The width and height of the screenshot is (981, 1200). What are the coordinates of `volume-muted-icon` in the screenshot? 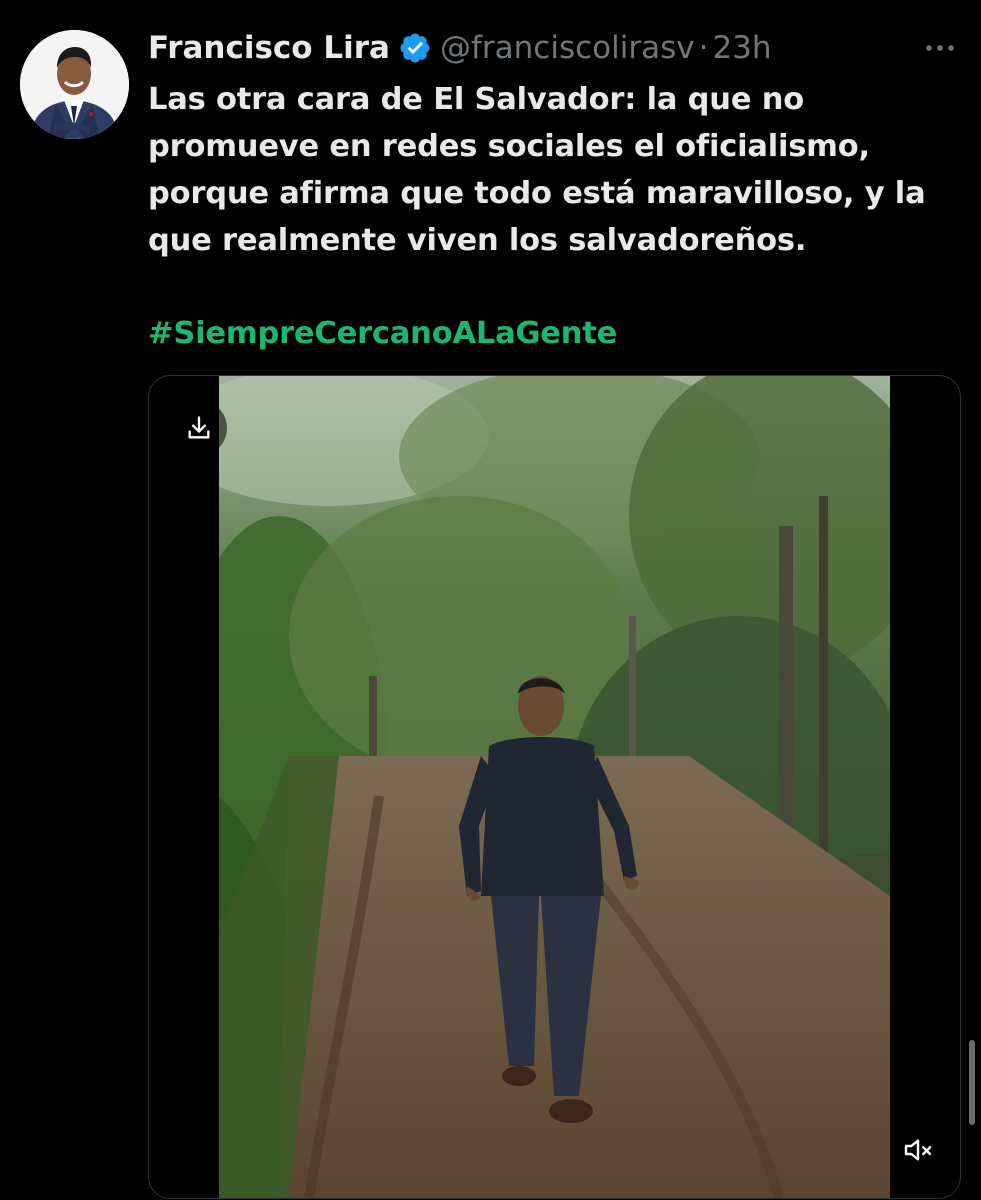 It's located at (918, 1150).